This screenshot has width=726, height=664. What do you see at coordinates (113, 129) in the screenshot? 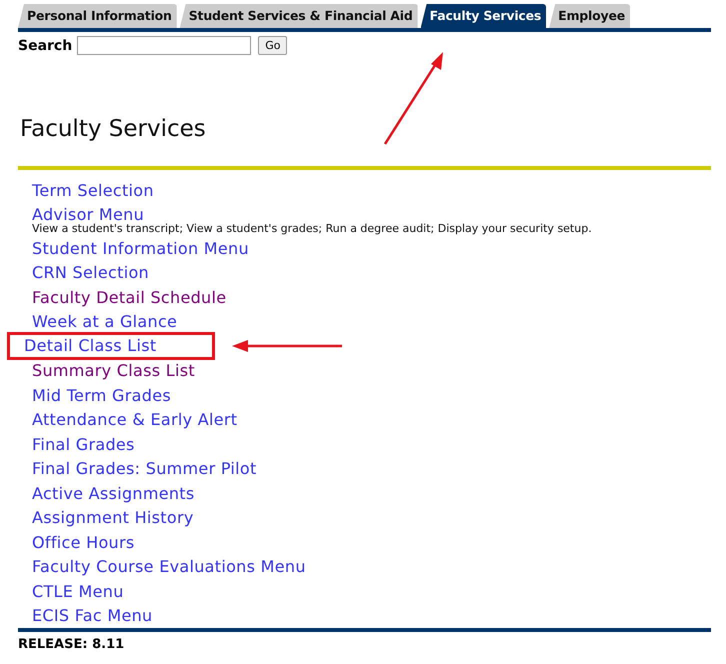
I see `page-title: Faculty Services` at bounding box center [113, 129].